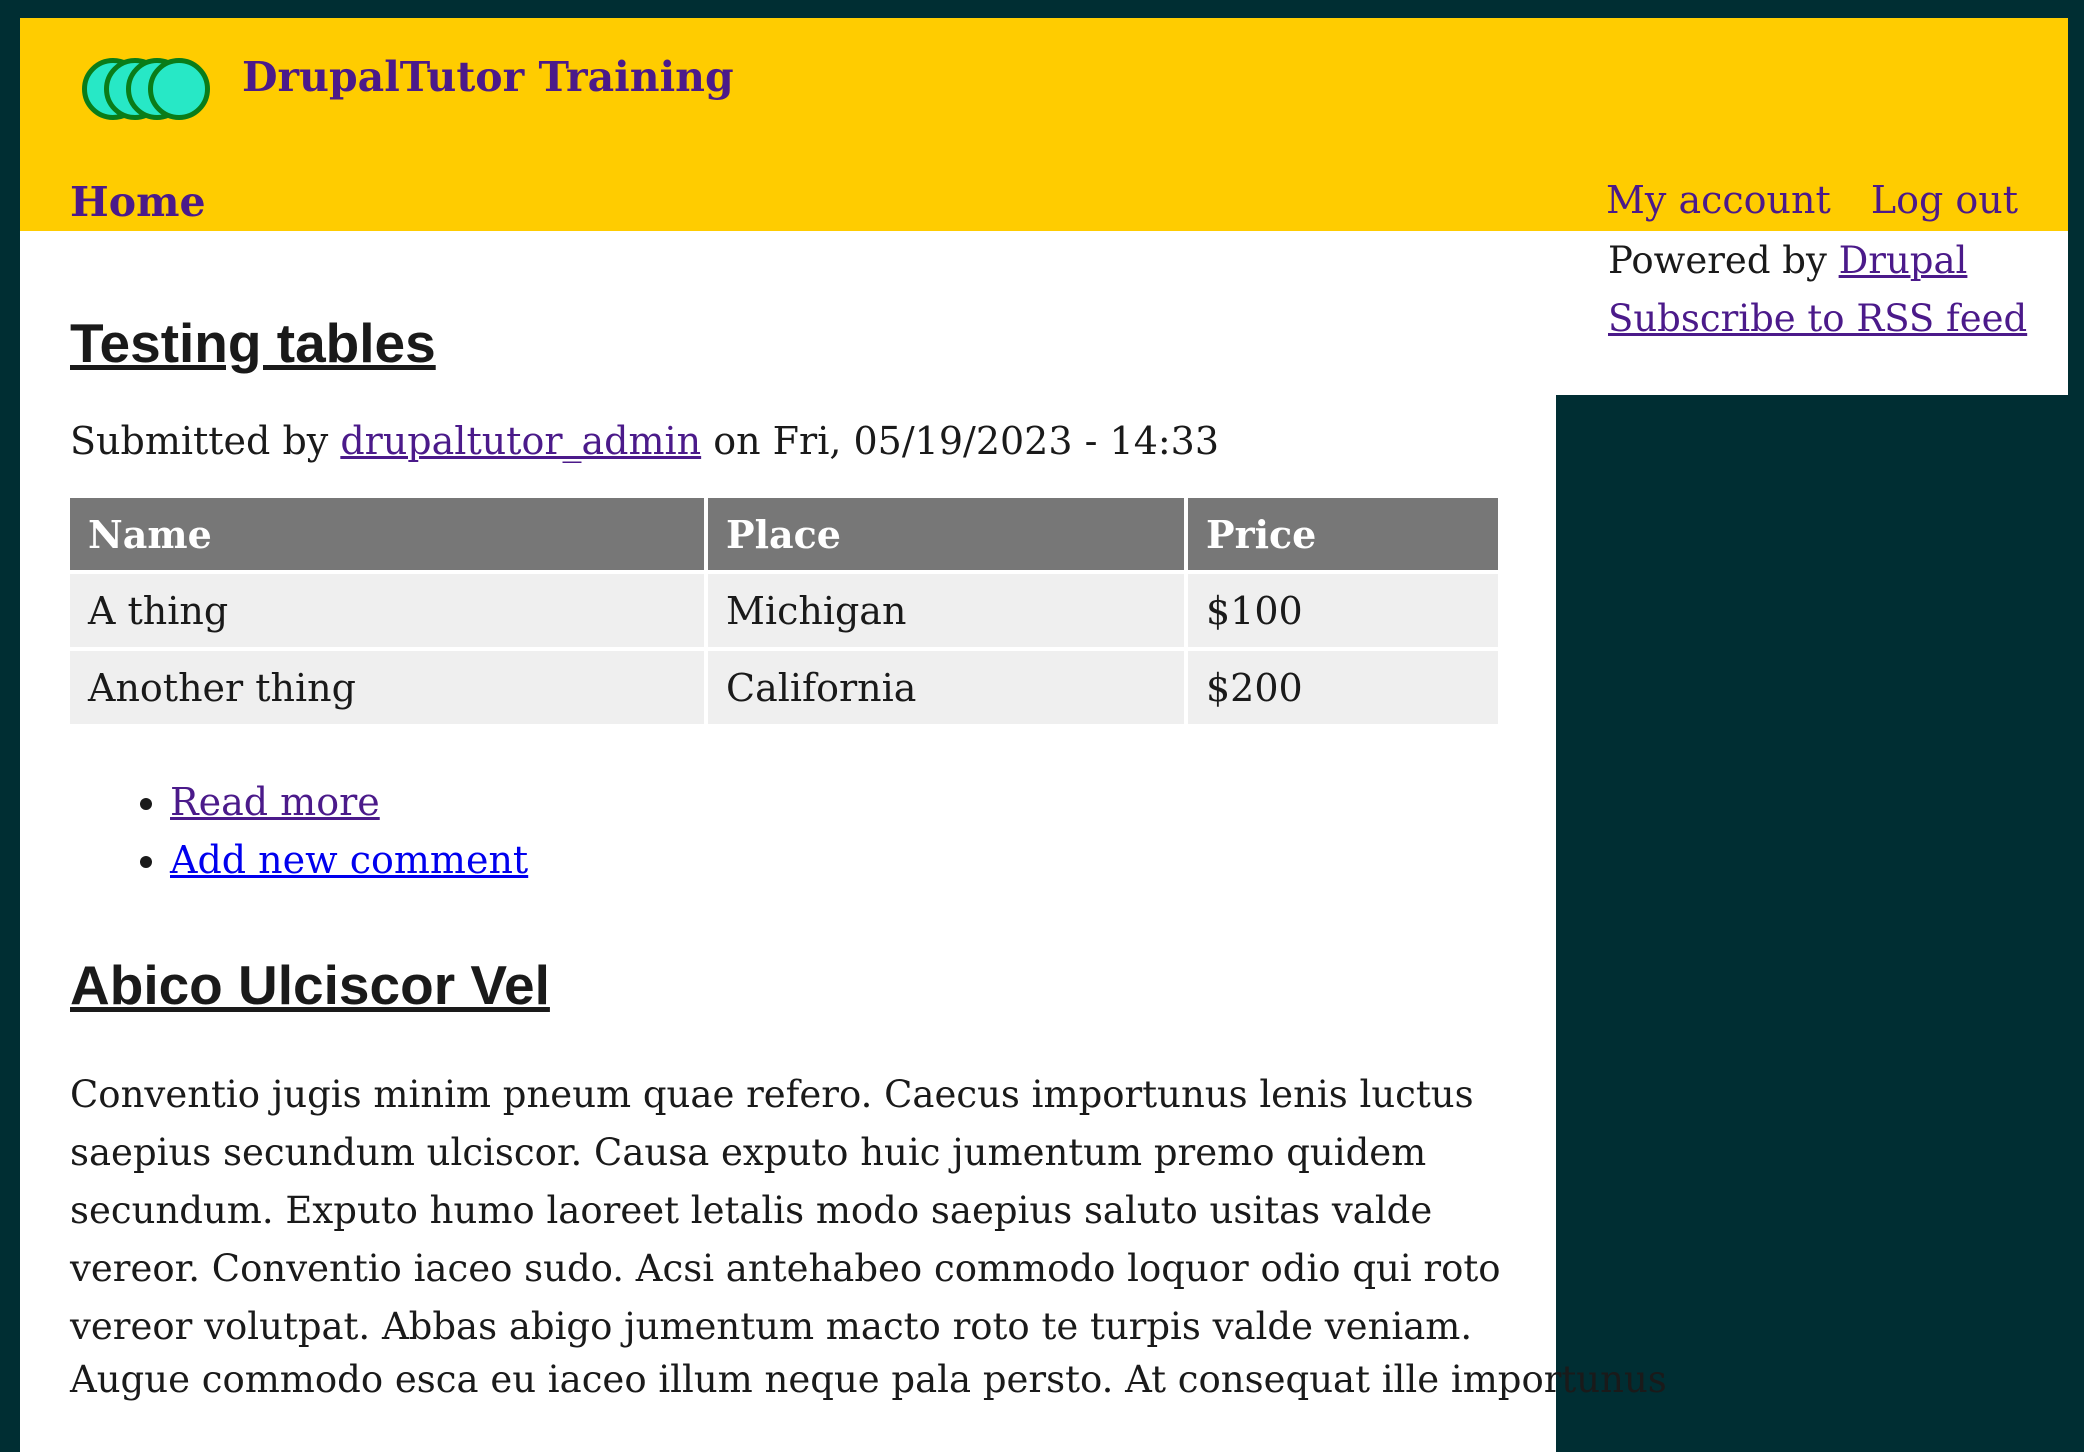 The height and width of the screenshot is (1452, 2084). I want to click on user-nav: My account Log out, so click(1798, 200).